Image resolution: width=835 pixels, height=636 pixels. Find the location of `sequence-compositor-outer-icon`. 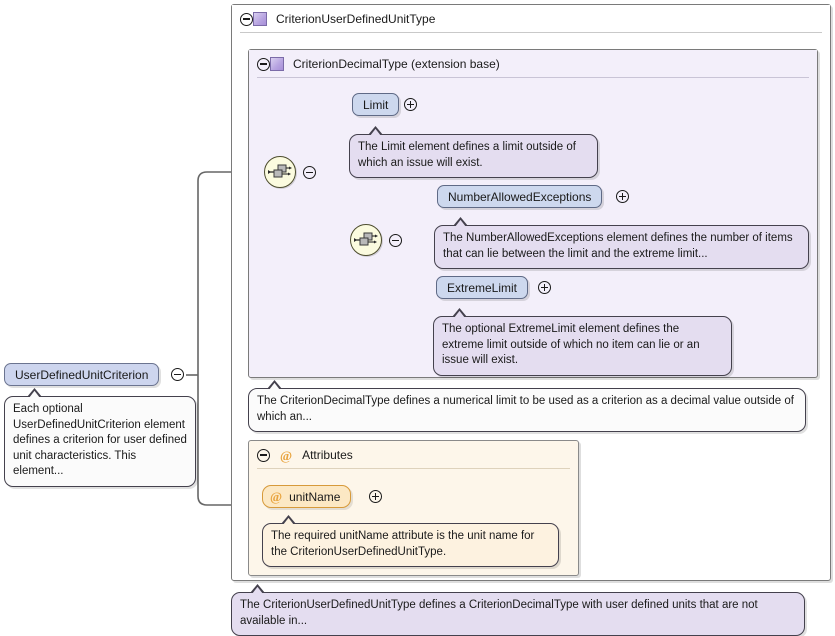

sequence-compositor-outer-icon is located at coordinates (280, 172).